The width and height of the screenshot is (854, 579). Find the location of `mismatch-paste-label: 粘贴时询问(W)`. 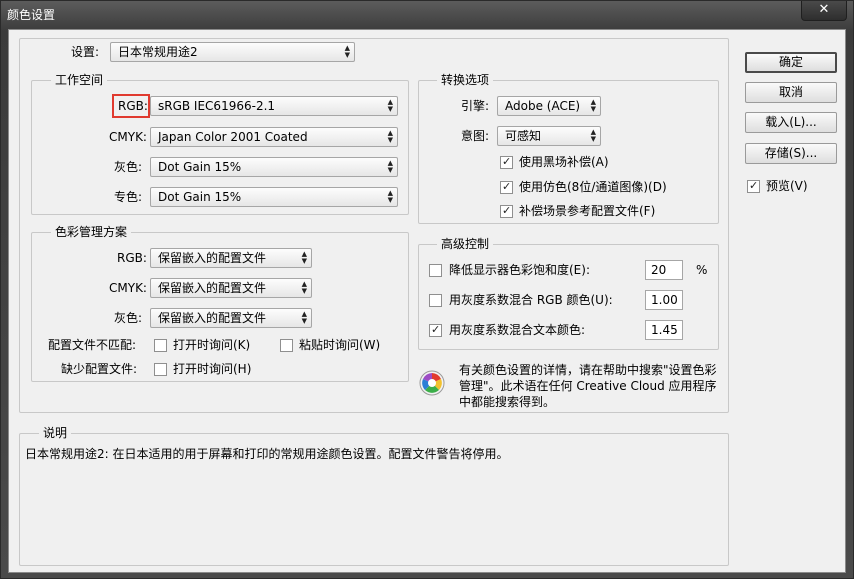

mismatch-paste-label: 粘贴时询问(W) is located at coordinates (340, 345).